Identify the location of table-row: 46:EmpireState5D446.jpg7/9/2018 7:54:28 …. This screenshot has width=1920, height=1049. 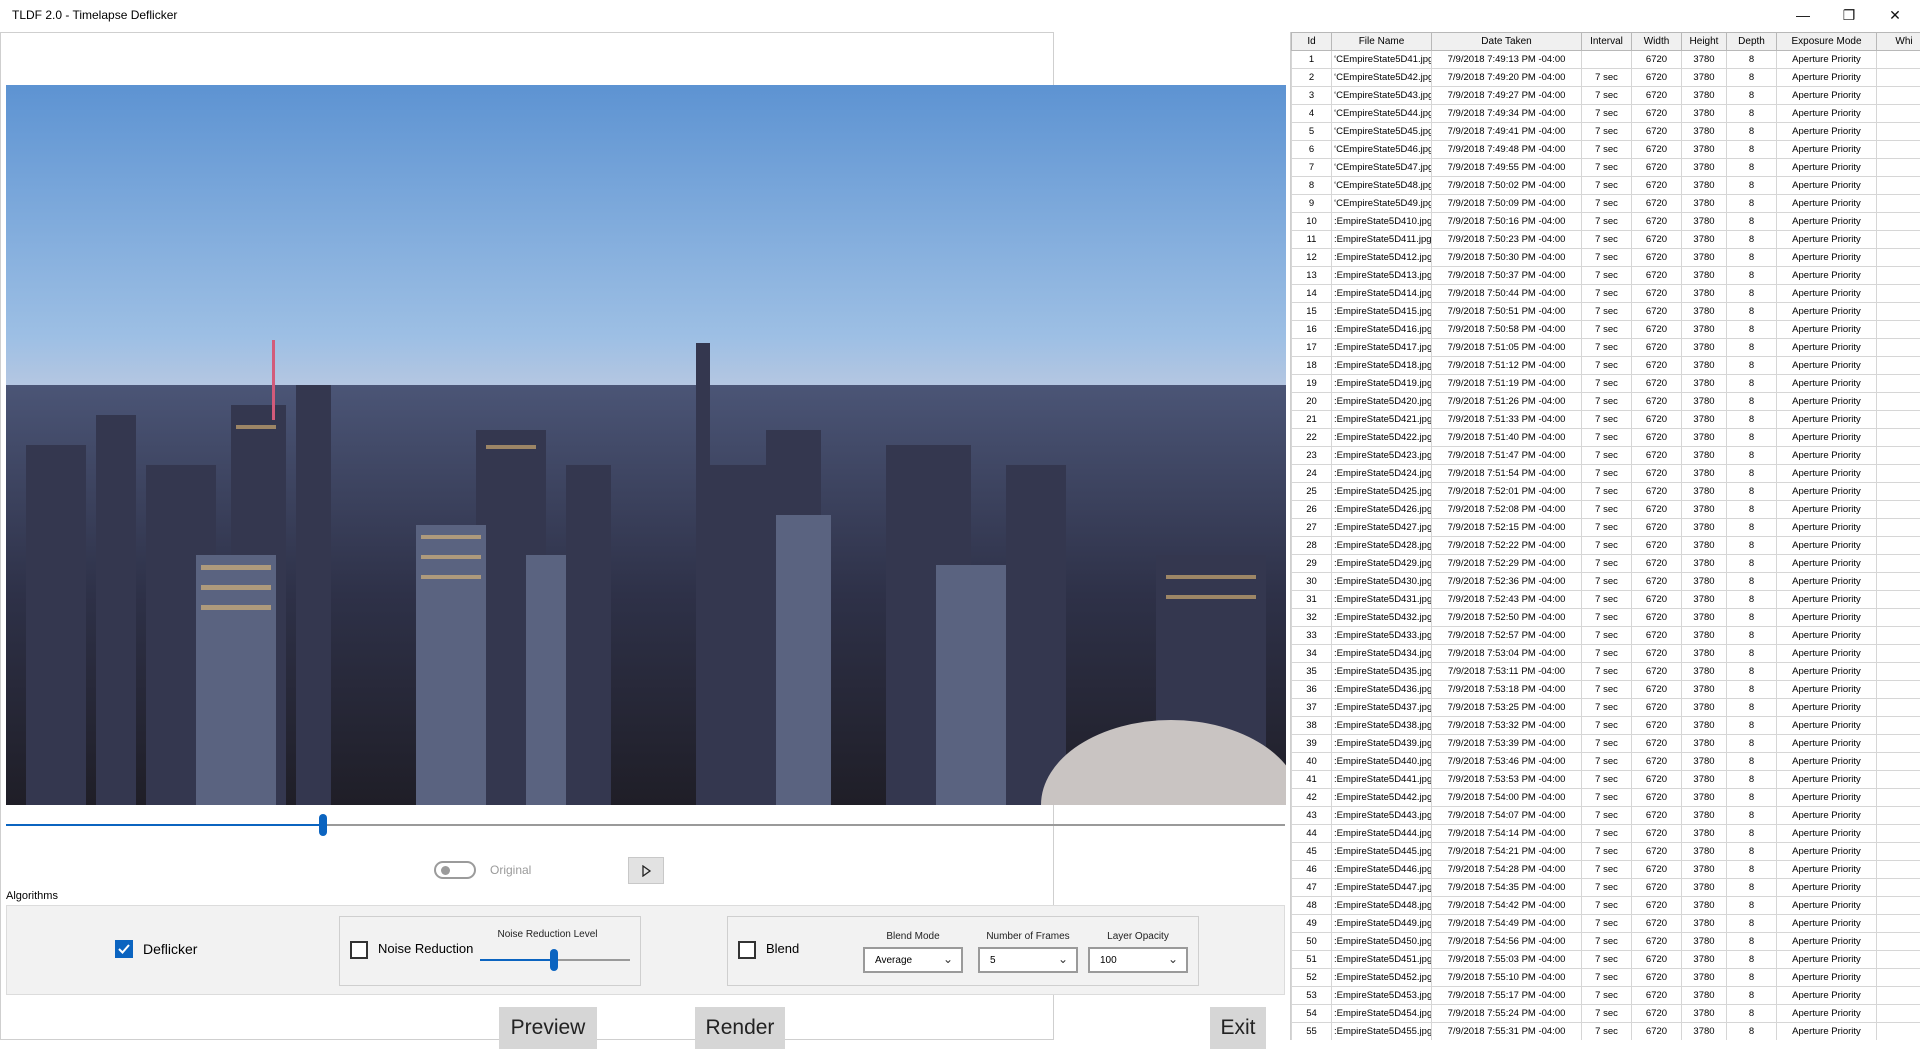
(1606, 870).